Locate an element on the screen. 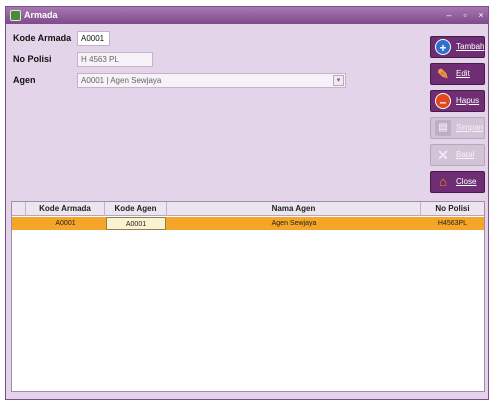 This screenshot has width=492, height=404. home-icon: ⌂ is located at coordinates (443, 181).